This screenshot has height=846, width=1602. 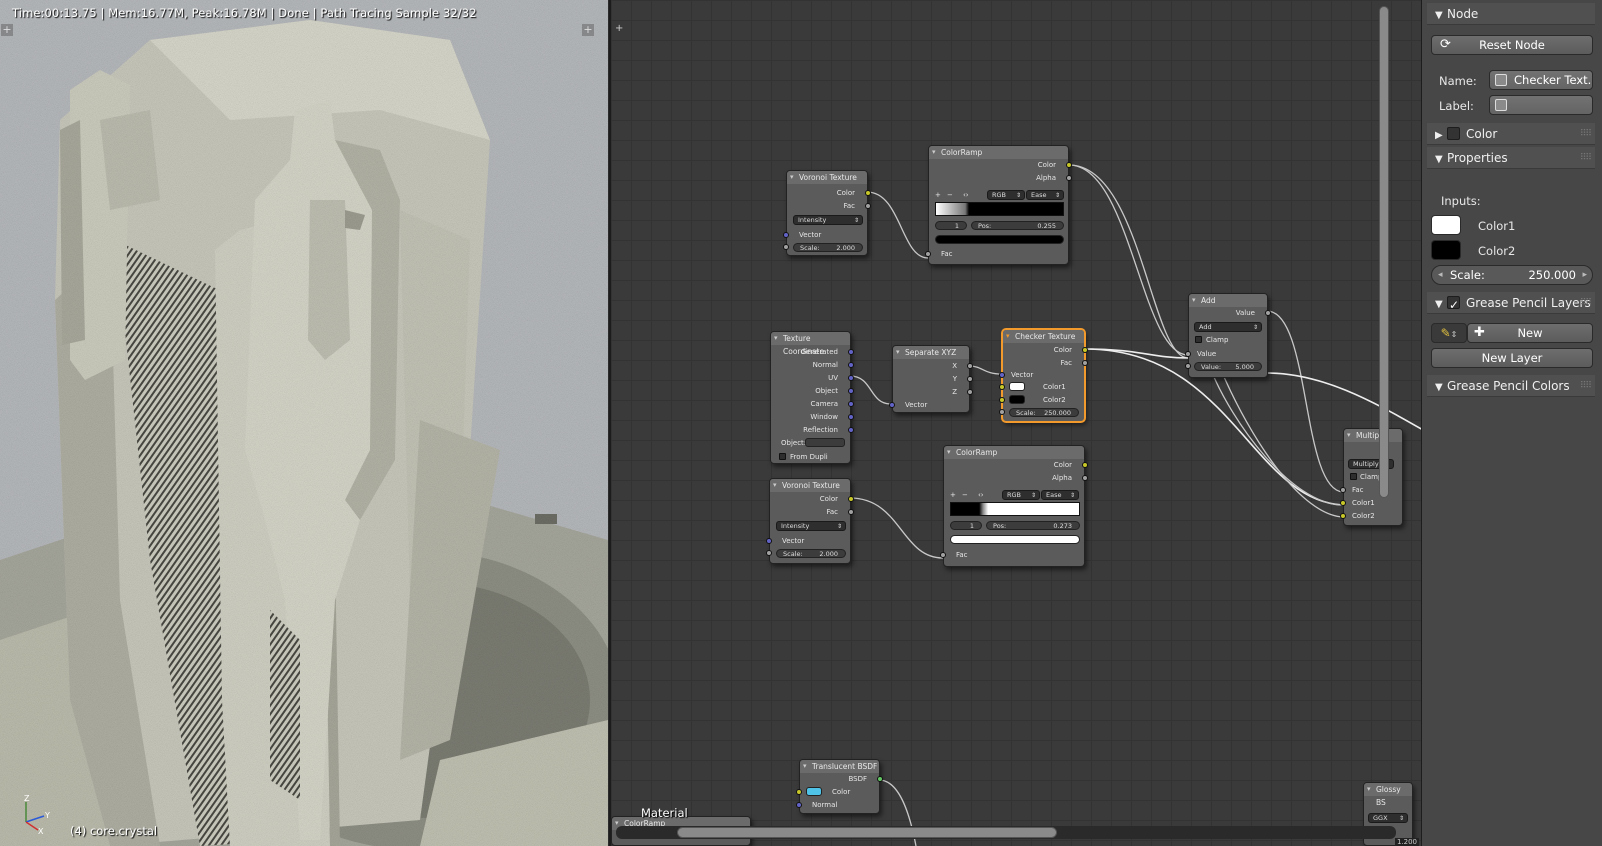 What do you see at coordinates (1511, 134) in the screenshot?
I see `color-section-header: ▶ Color ⠿⠿` at bounding box center [1511, 134].